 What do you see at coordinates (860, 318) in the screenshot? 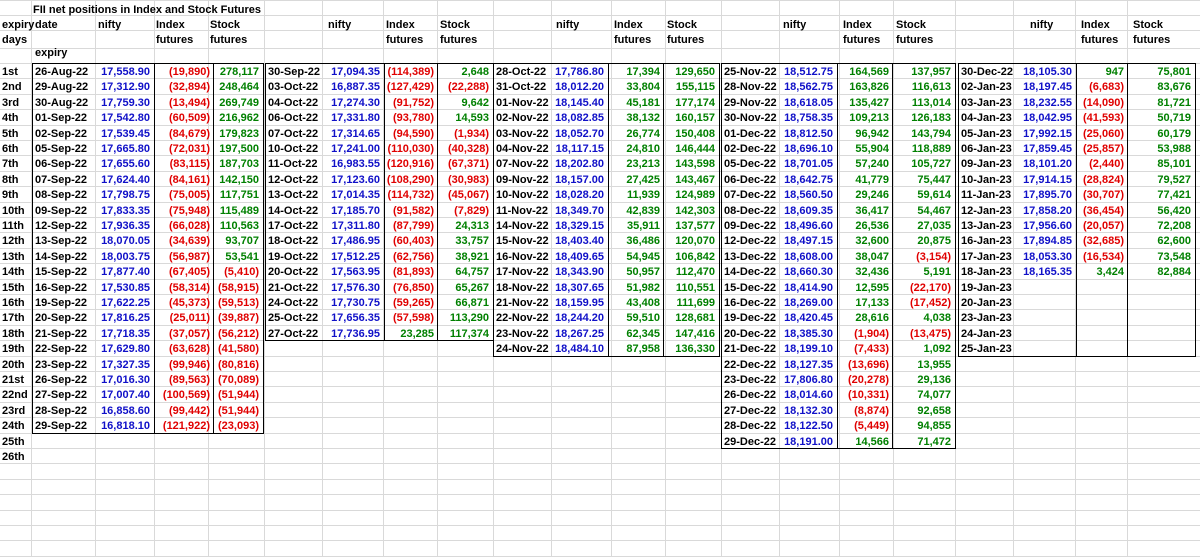
I see `index-futures-cell: 28,616` at bounding box center [860, 318].